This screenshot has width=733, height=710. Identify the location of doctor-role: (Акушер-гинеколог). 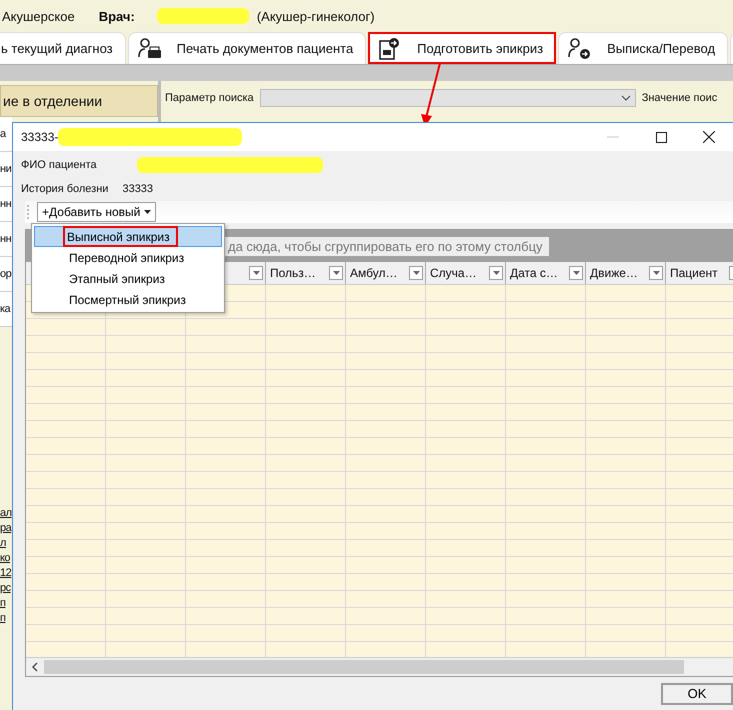
(315, 16).